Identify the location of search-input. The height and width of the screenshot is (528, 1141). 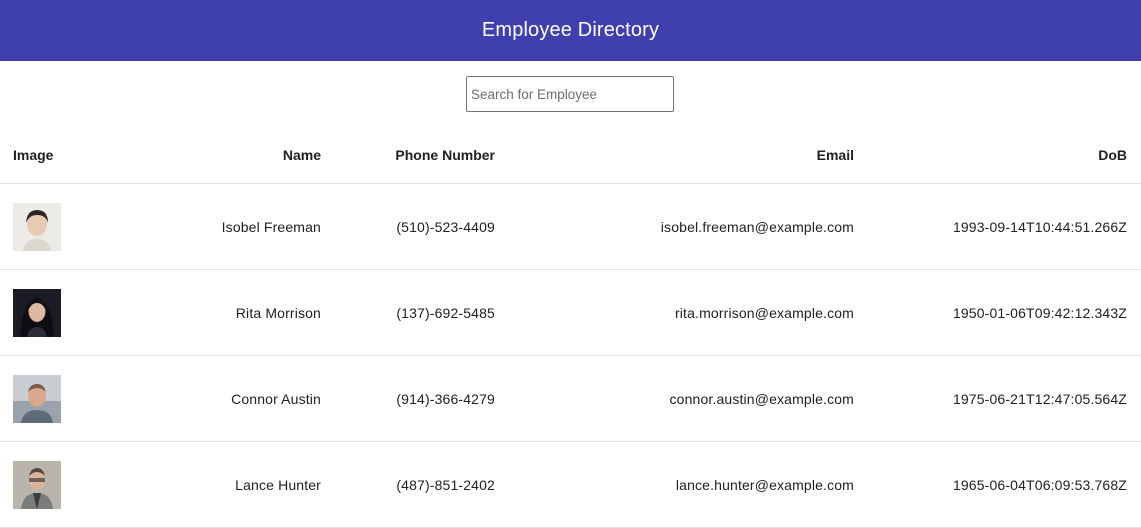
(570, 94).